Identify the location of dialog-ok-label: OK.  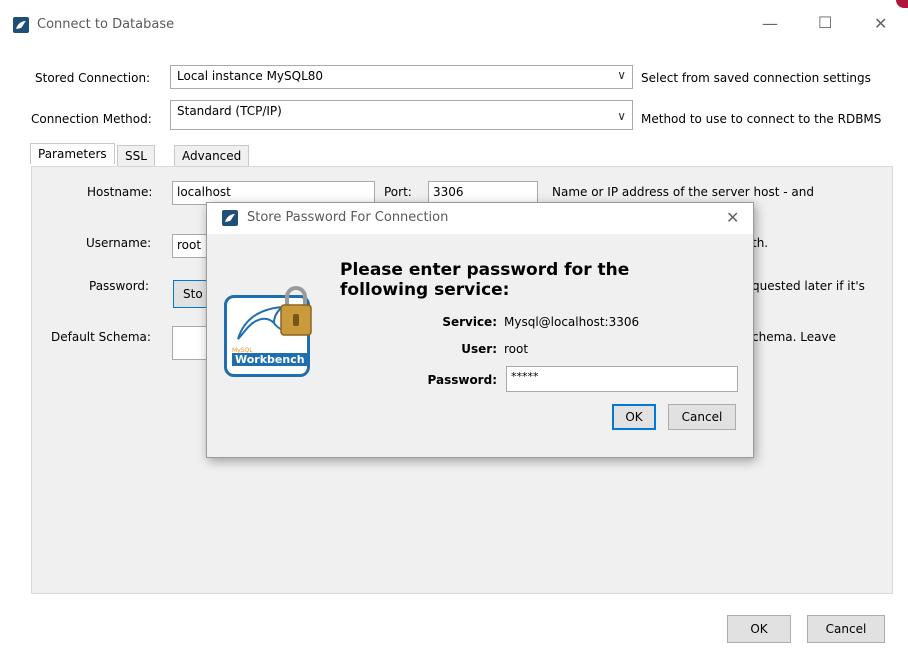
(634, 417).